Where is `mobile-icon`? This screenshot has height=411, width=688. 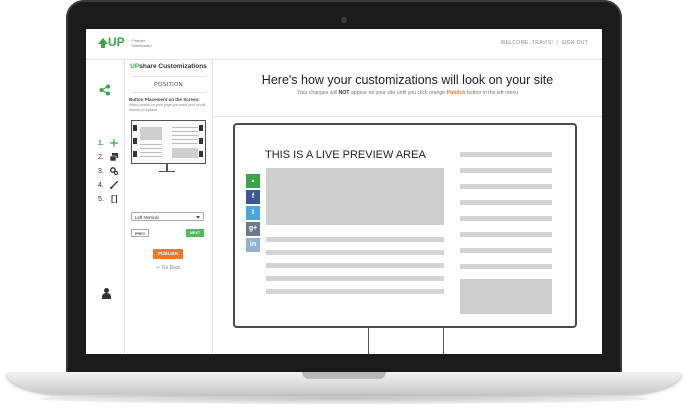
mobile-icon is located at coordinates (114, 199).